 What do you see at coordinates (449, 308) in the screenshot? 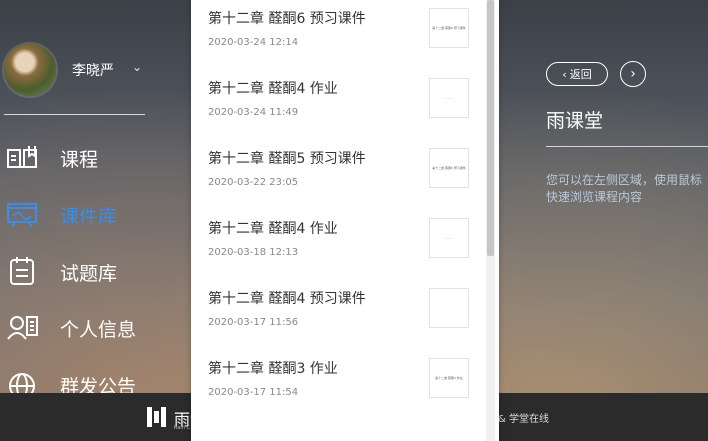
I see `item-thumbnail` at bounding box center [449, 308].